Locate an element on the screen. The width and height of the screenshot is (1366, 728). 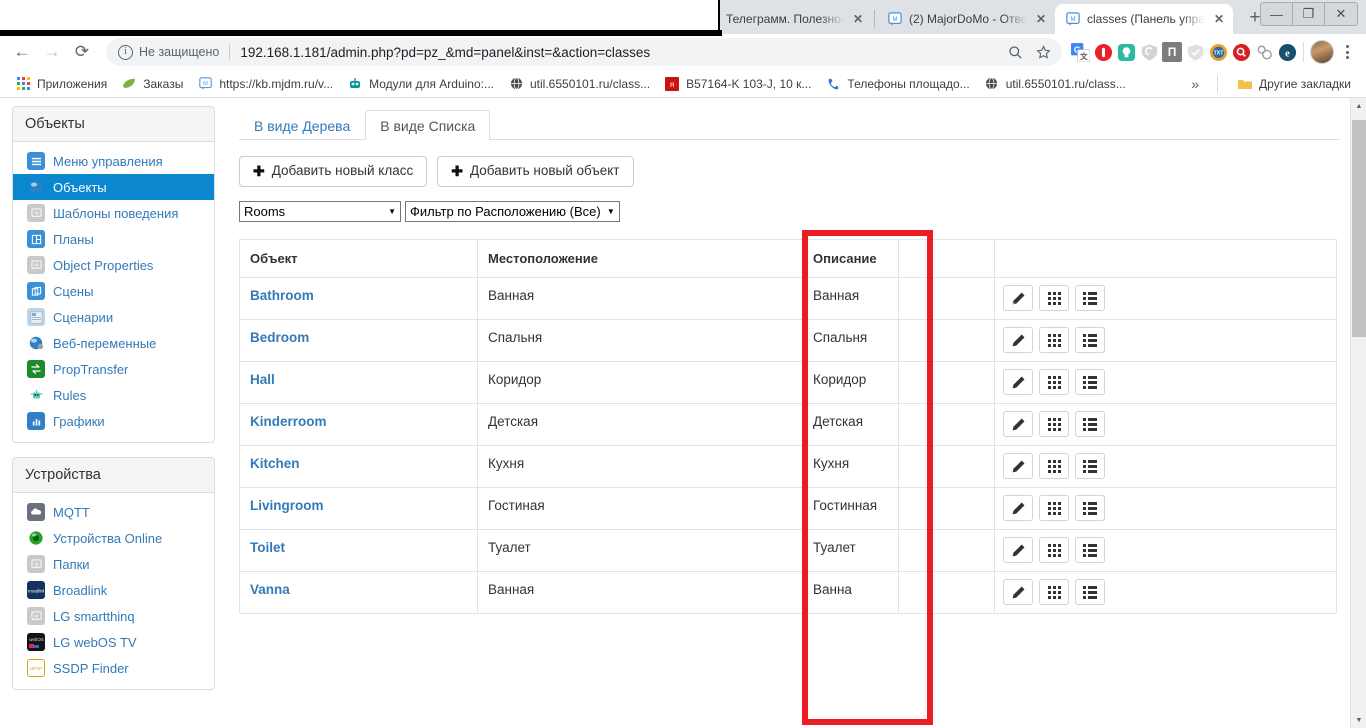
transfer-icon is located at coordinates (36, 369).